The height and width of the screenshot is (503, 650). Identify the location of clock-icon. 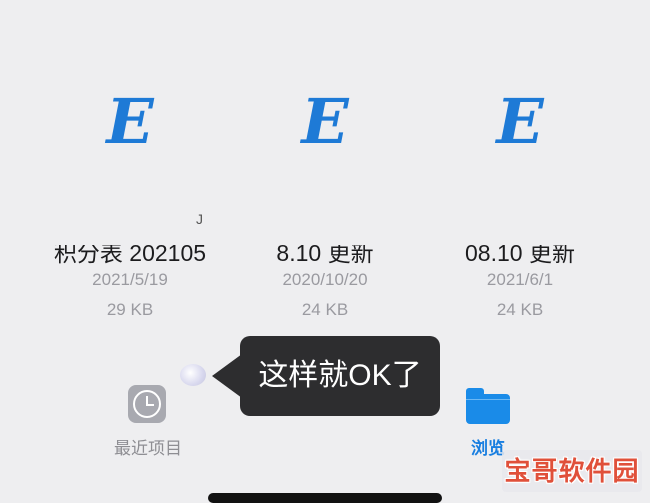
(147, 404).